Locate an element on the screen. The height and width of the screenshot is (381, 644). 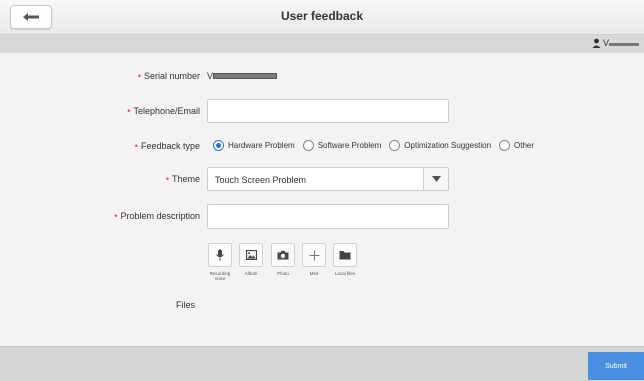
radio-hardware-problem: Hardware Problem is located at coordinates (254, 145).